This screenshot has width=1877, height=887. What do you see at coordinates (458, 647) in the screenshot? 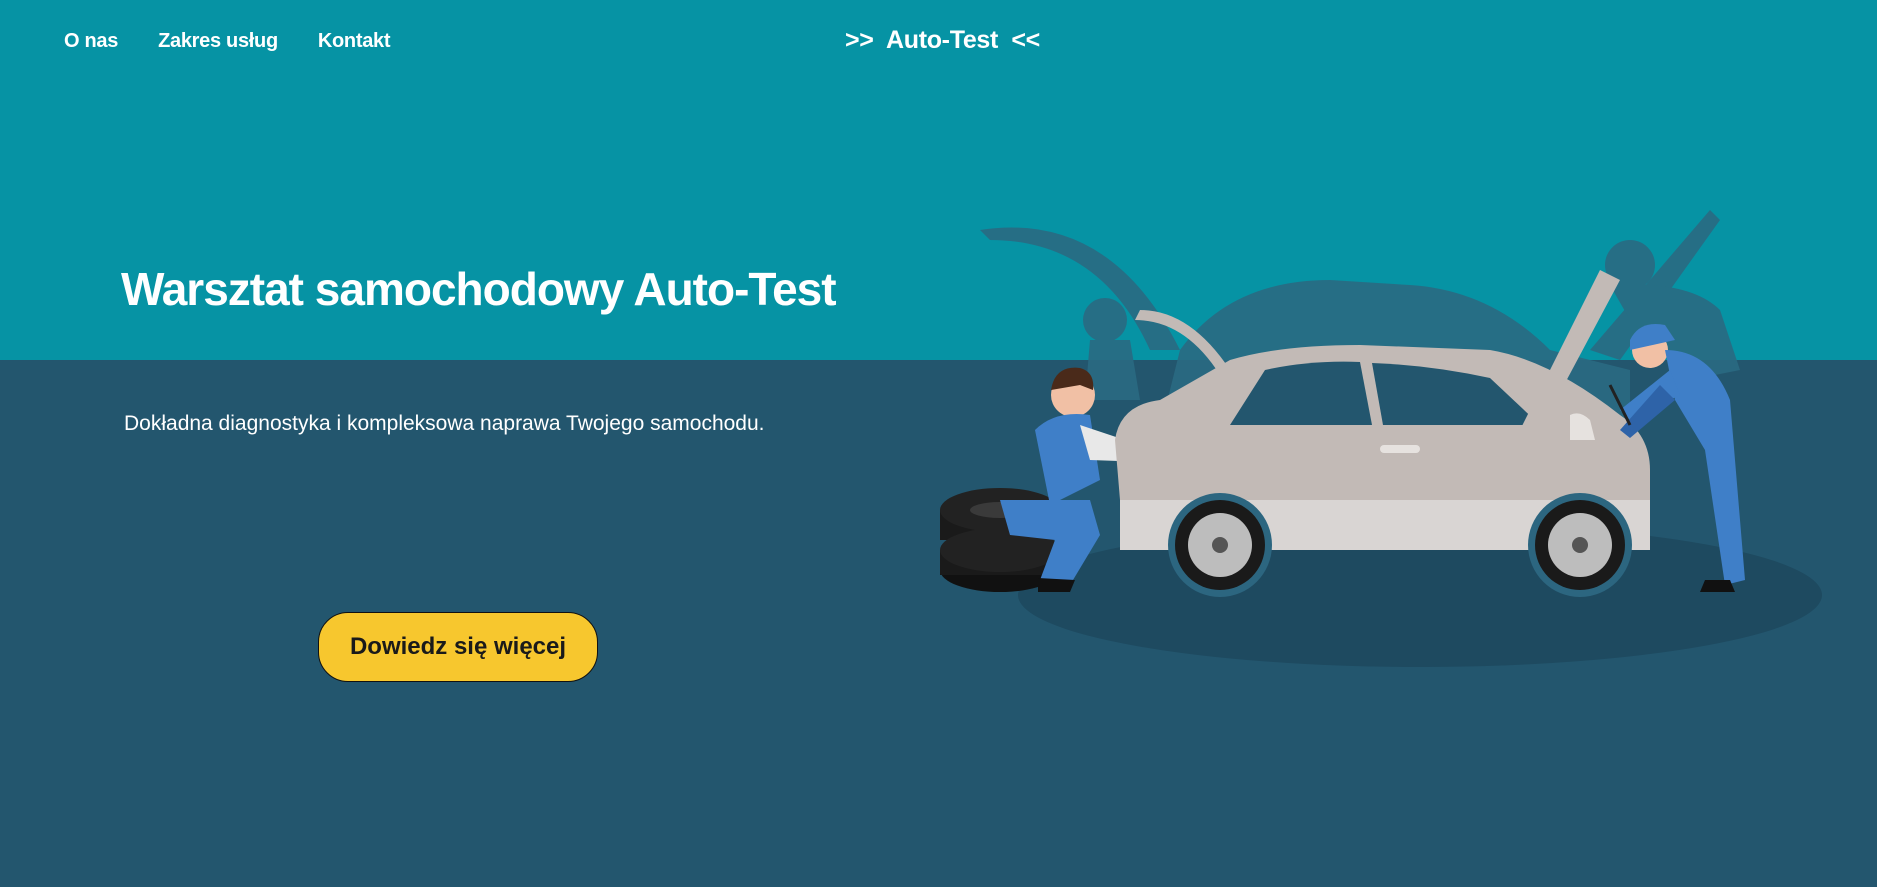
I see `learn-more-button: Dowiedz się więcej` at bounding box center [458, 647].